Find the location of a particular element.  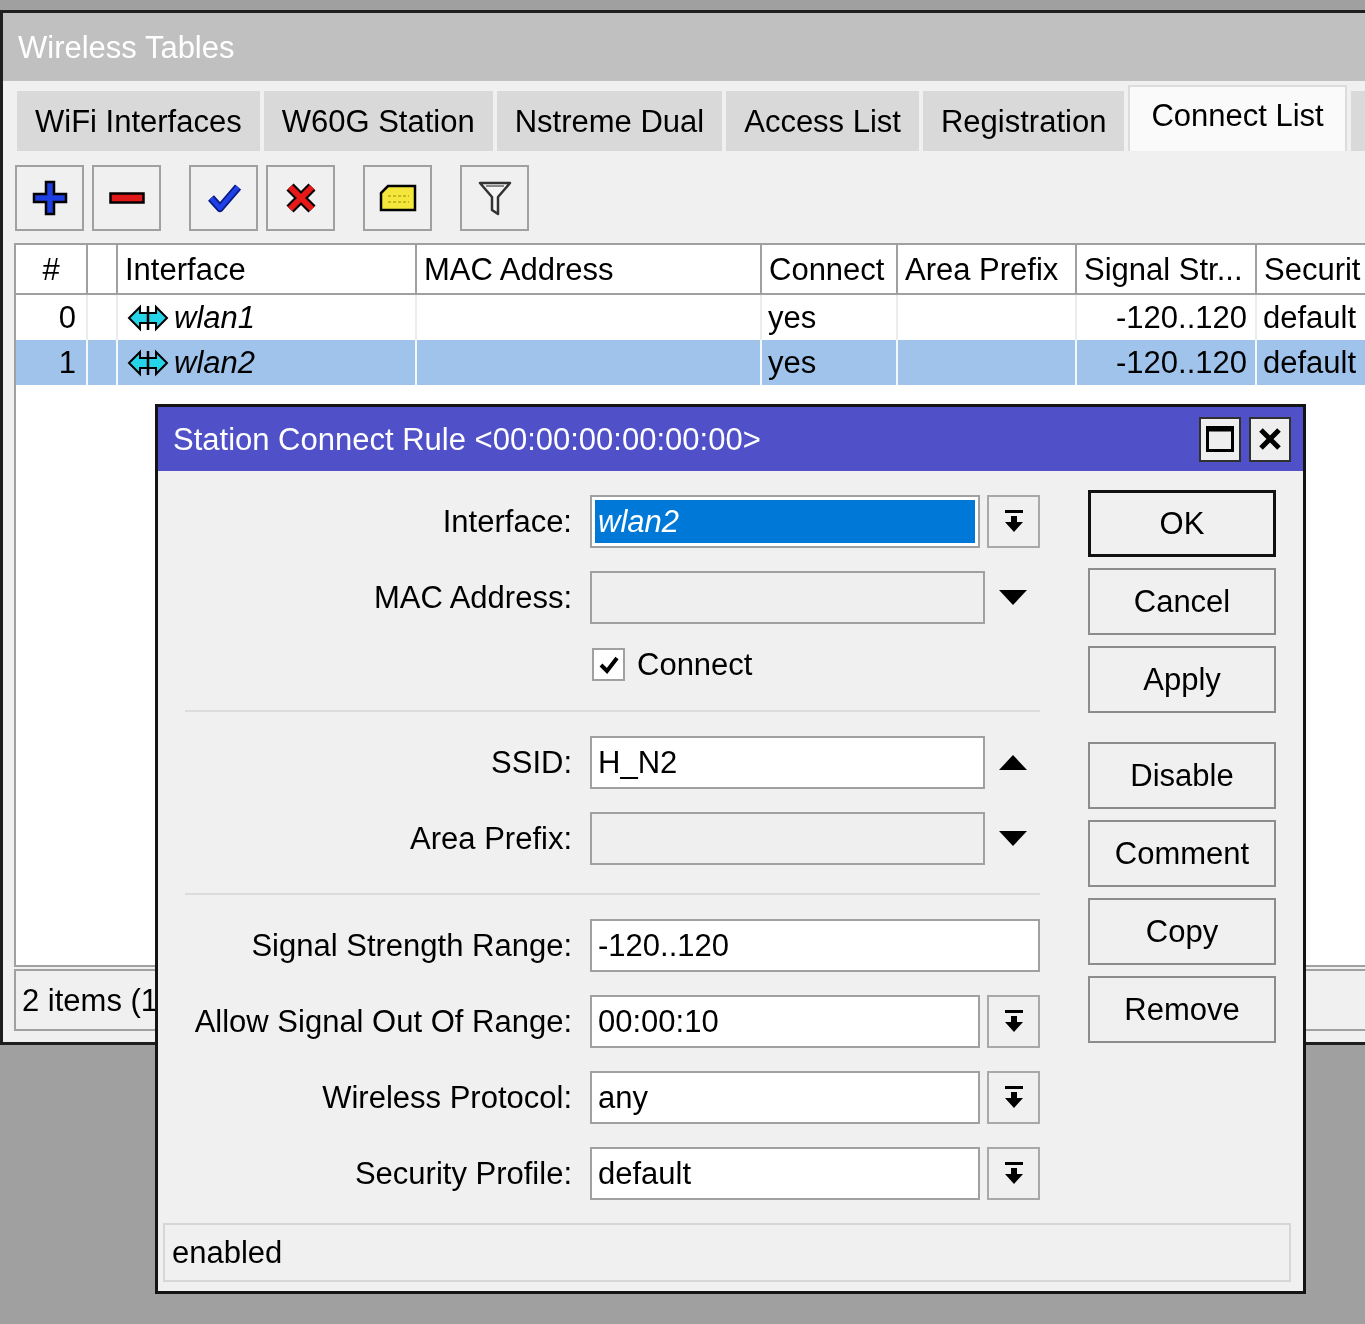

column-header: # is located at coordinates (52, 269).